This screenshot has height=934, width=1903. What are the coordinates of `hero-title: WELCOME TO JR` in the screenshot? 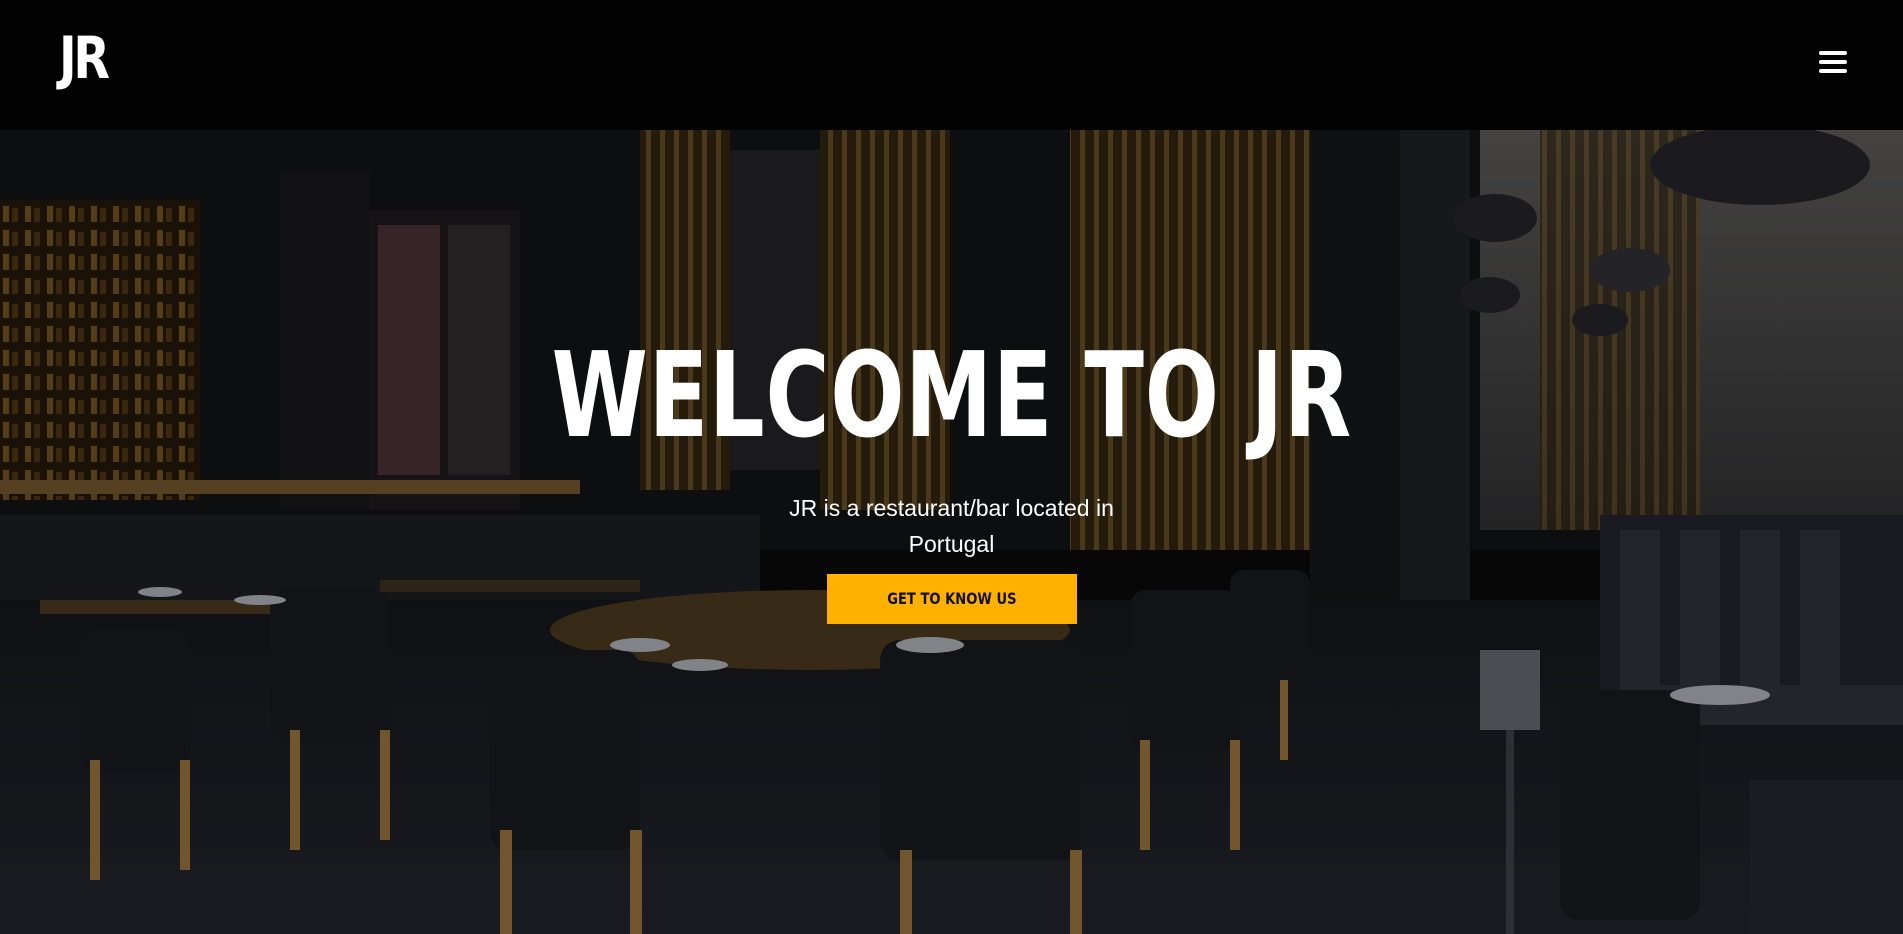 It's located at (951, 395).